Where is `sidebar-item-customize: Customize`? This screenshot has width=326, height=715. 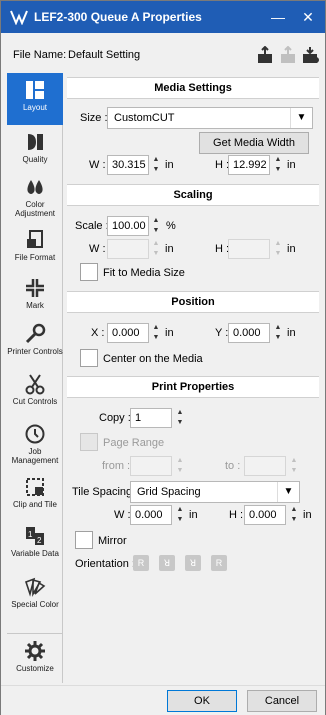
sidebar-item-customize: Customize is located at coordinates (35, 654).